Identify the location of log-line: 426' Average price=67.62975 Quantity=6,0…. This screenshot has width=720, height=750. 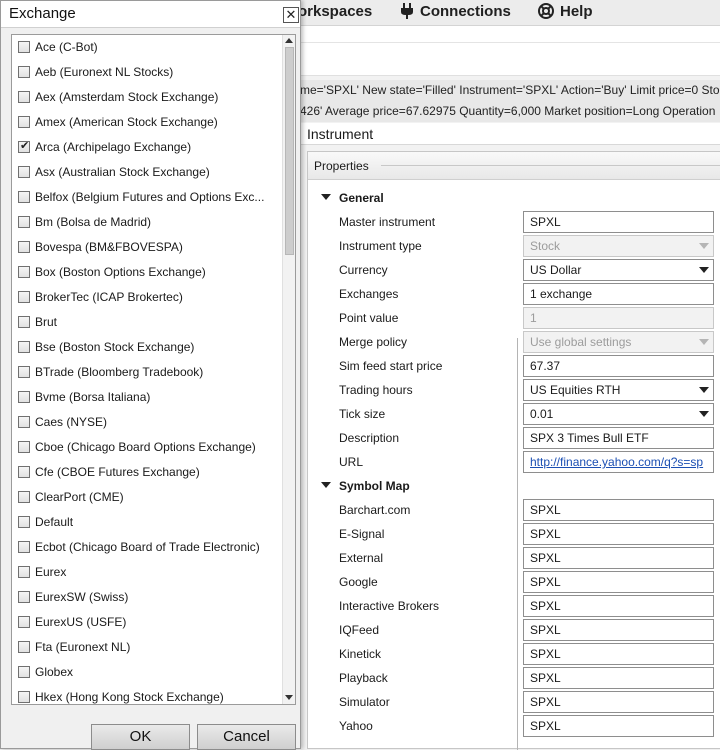
(508, 111).